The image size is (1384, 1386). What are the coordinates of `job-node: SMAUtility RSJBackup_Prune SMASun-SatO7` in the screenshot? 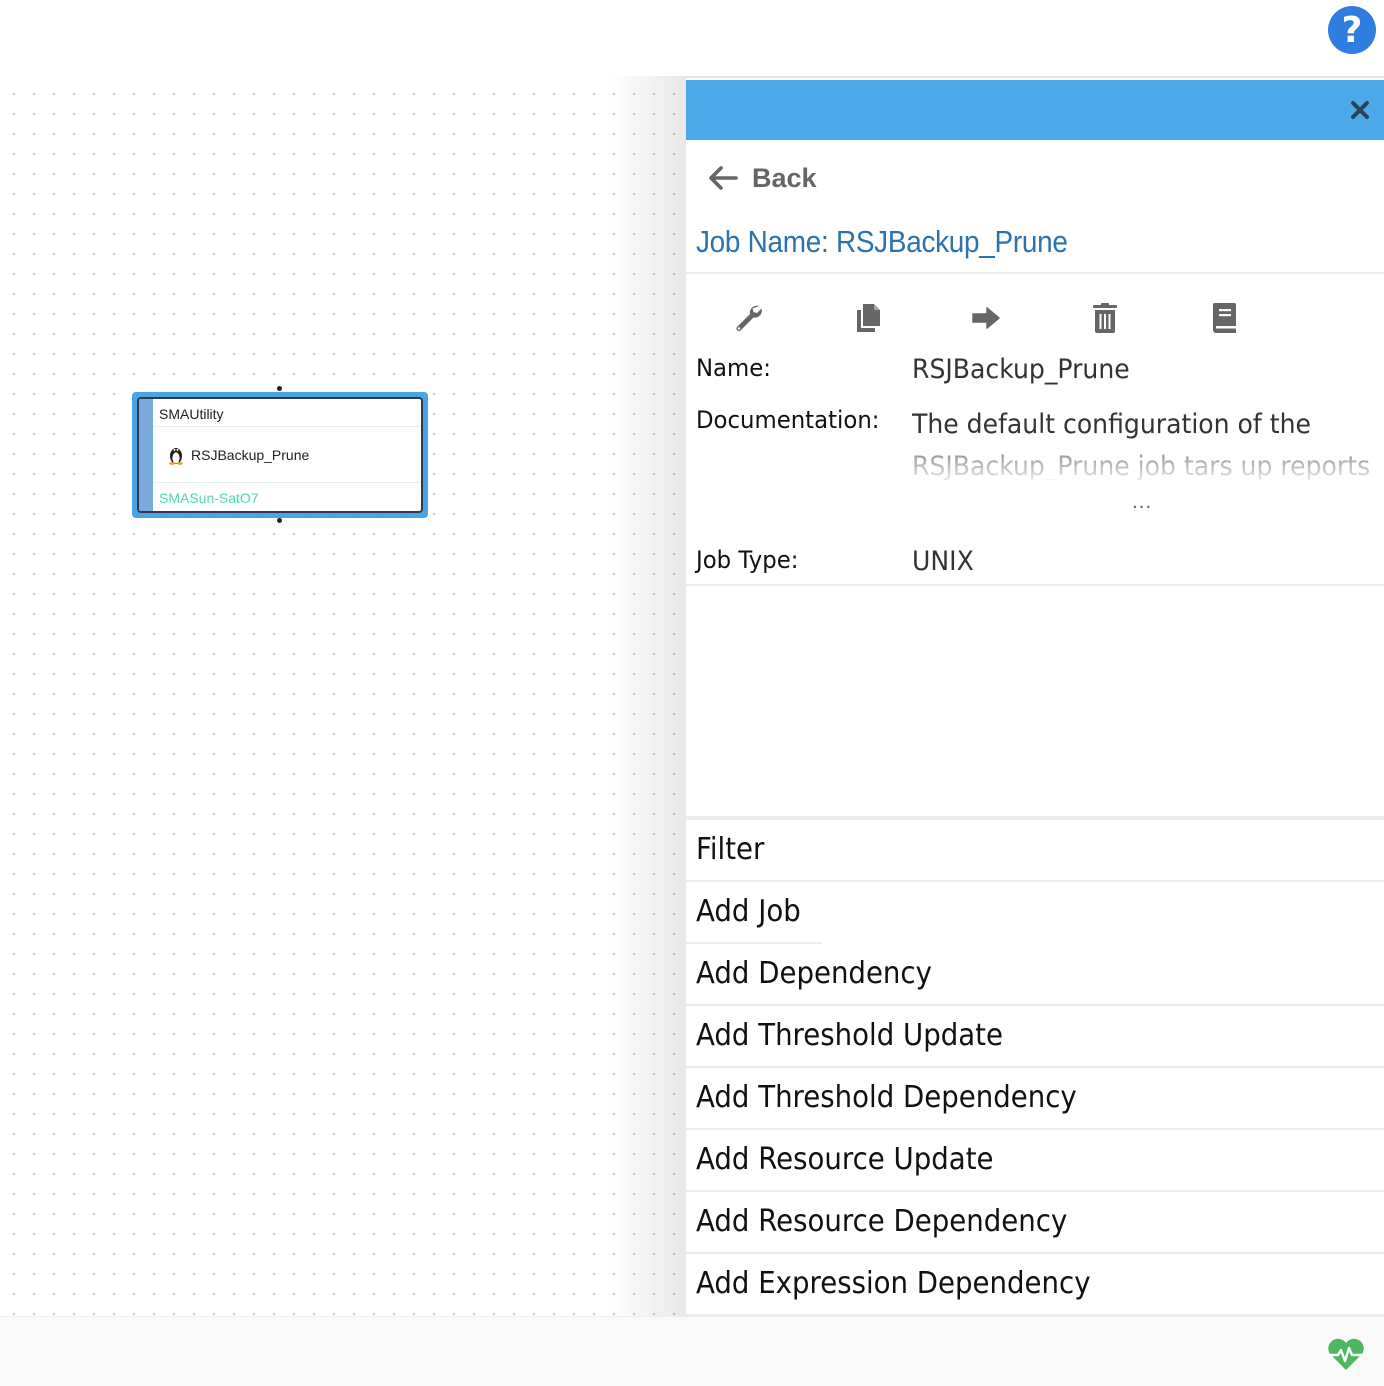 It's located at (280, 455).